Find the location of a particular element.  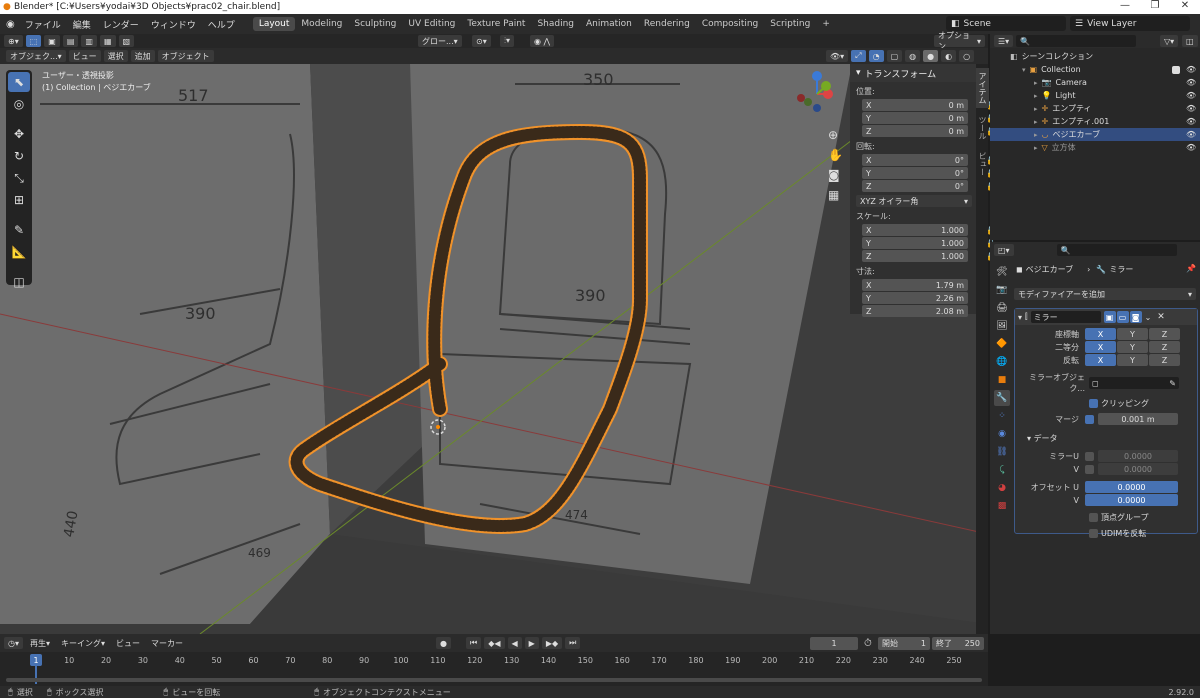

data-tab-icon: ⤹ is located at coordinates (1002, 470).